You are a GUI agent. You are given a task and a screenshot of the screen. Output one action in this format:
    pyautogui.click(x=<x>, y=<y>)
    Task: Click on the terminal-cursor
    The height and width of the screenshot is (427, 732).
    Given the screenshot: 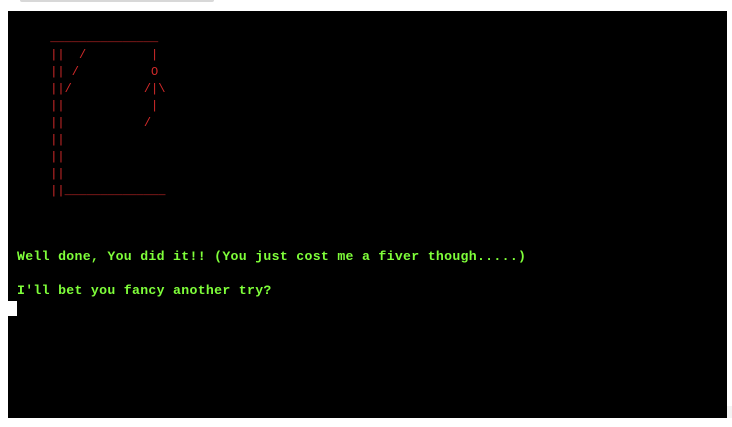 What is the action you would take?
    pyautogui.click(x=12, y=308)
    